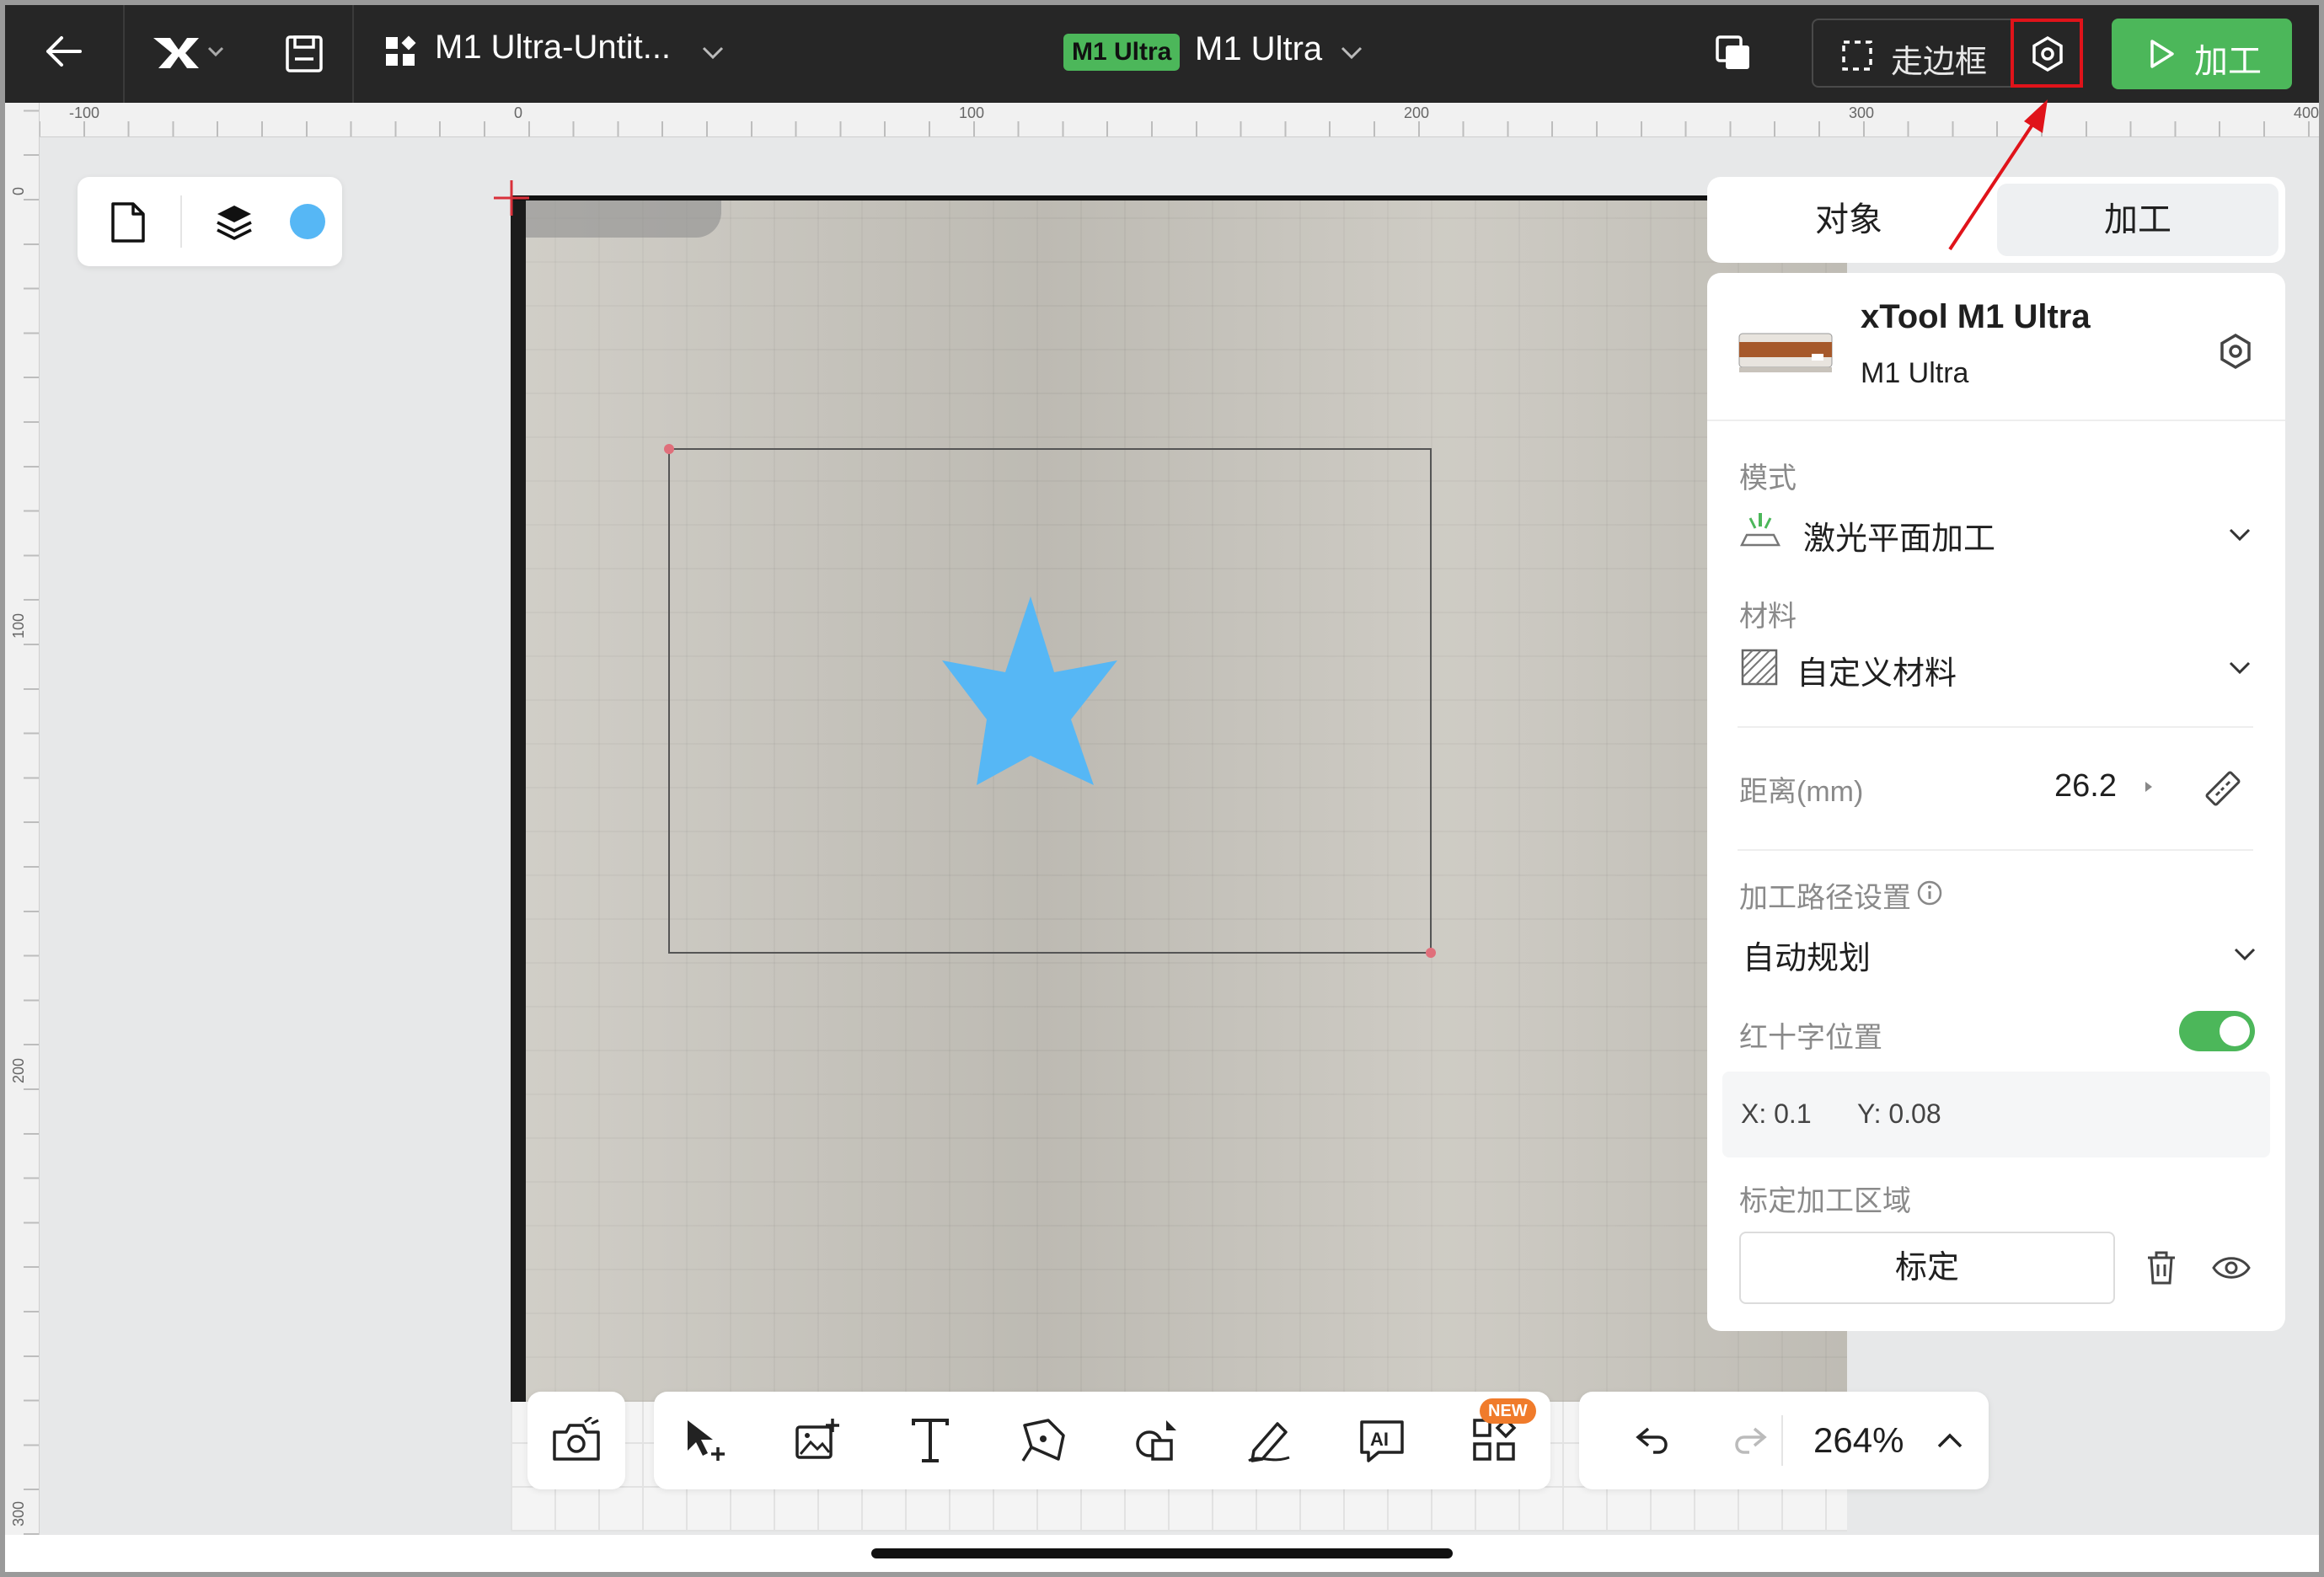 This screenshot has width=2324, height=1577. What do you see at coordinates (2085, 787) in the screenshot?
I see `distance-value: 26.2` at bounding box center [2085, 787].